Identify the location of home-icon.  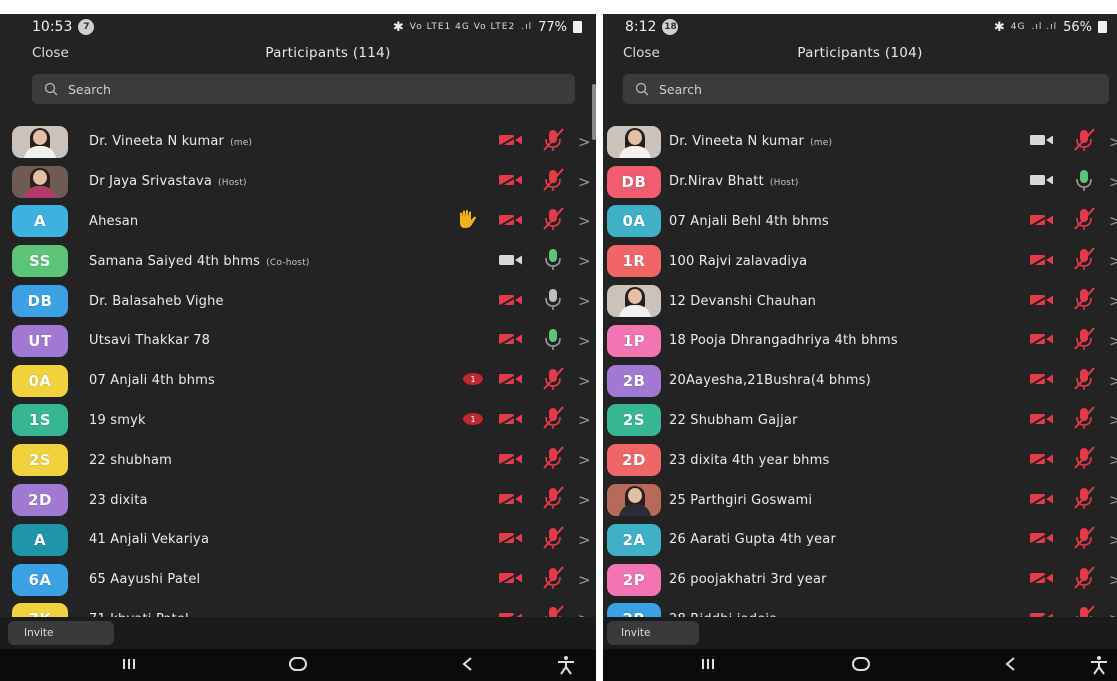
(298, 664).